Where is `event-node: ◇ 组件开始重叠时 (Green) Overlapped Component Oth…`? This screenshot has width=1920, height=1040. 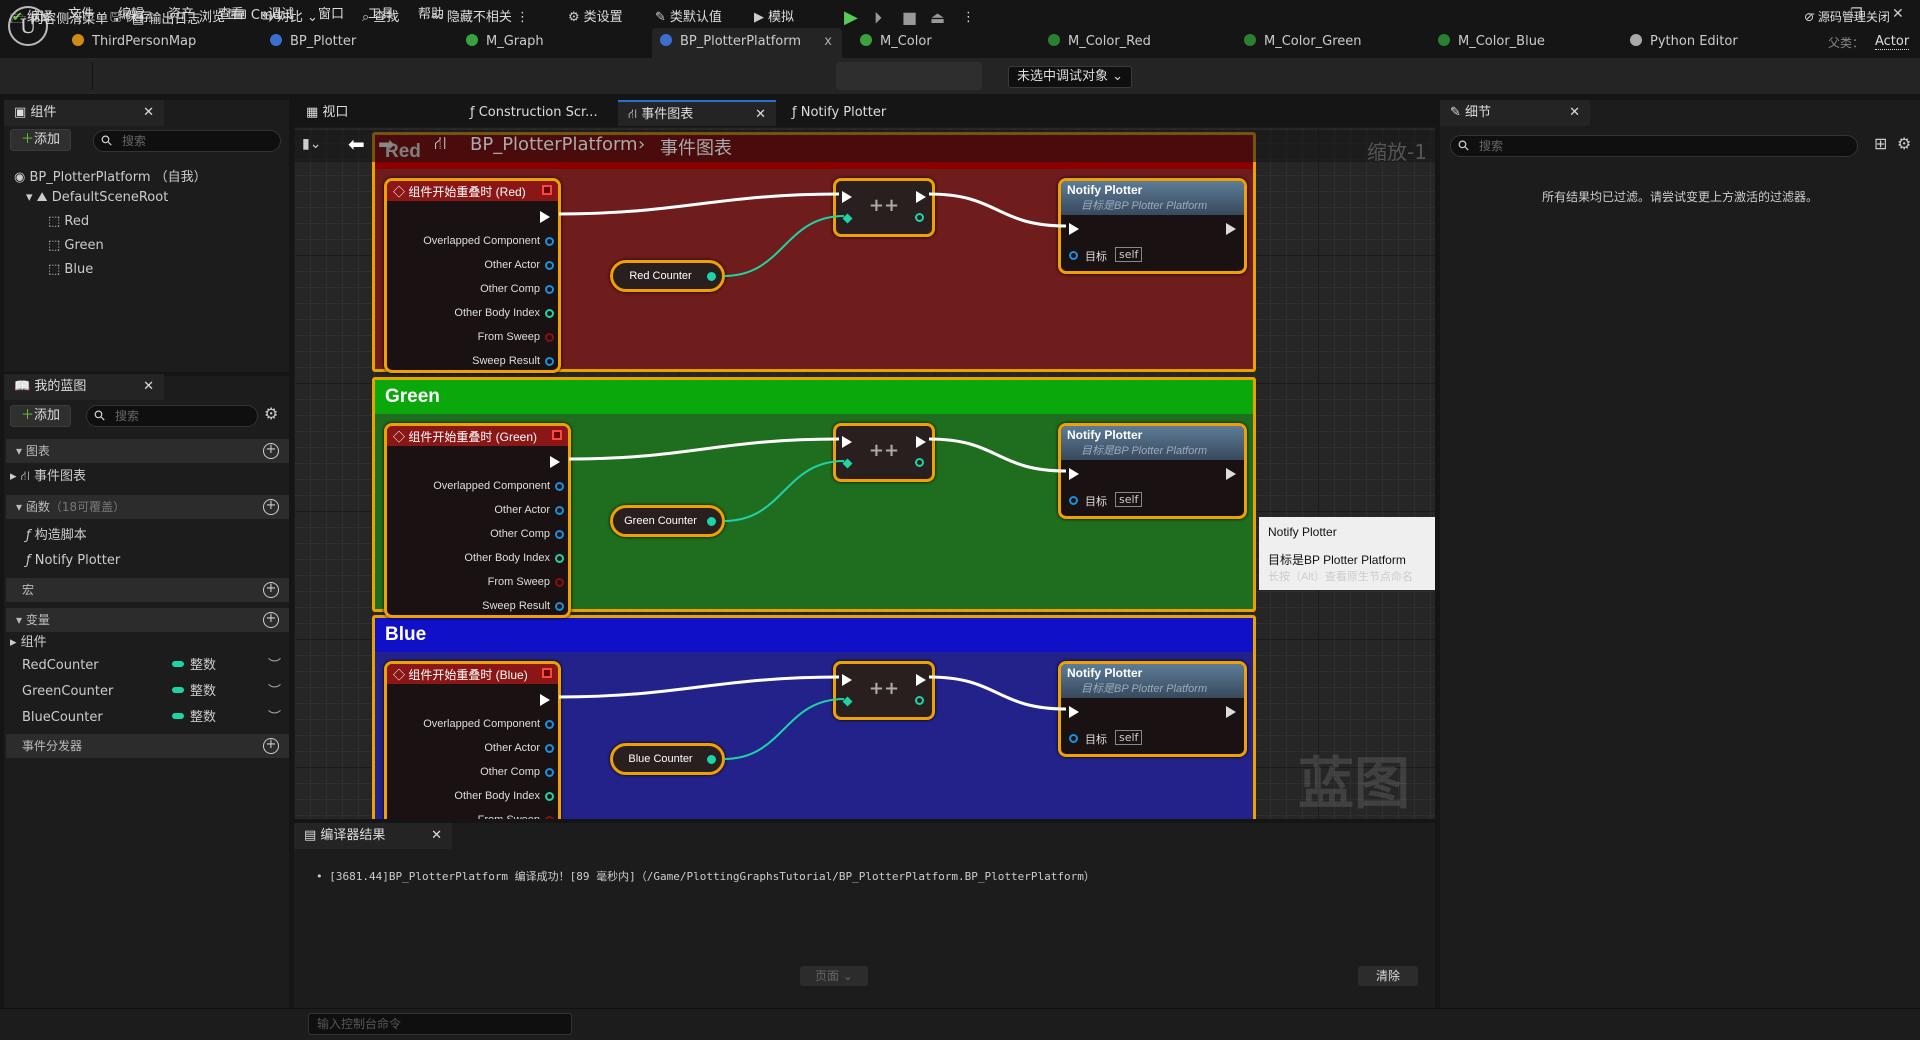 event-node: ◇ 组件开始重叠时 (Green) Overlapped Component Oth… is located at coordinates (477, 520).